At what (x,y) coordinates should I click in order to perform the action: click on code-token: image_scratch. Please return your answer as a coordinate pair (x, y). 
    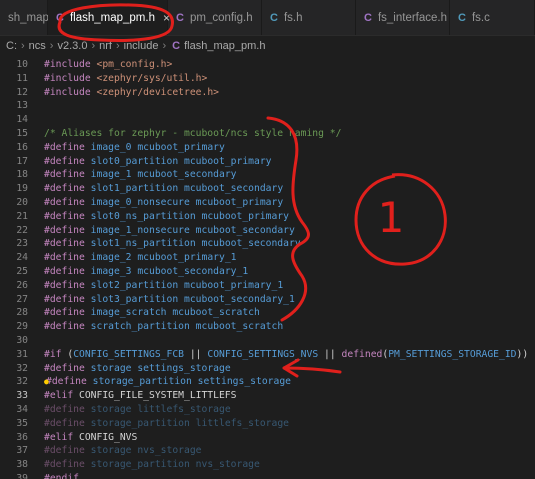
    Looking at the image, I should click on (128, 313).